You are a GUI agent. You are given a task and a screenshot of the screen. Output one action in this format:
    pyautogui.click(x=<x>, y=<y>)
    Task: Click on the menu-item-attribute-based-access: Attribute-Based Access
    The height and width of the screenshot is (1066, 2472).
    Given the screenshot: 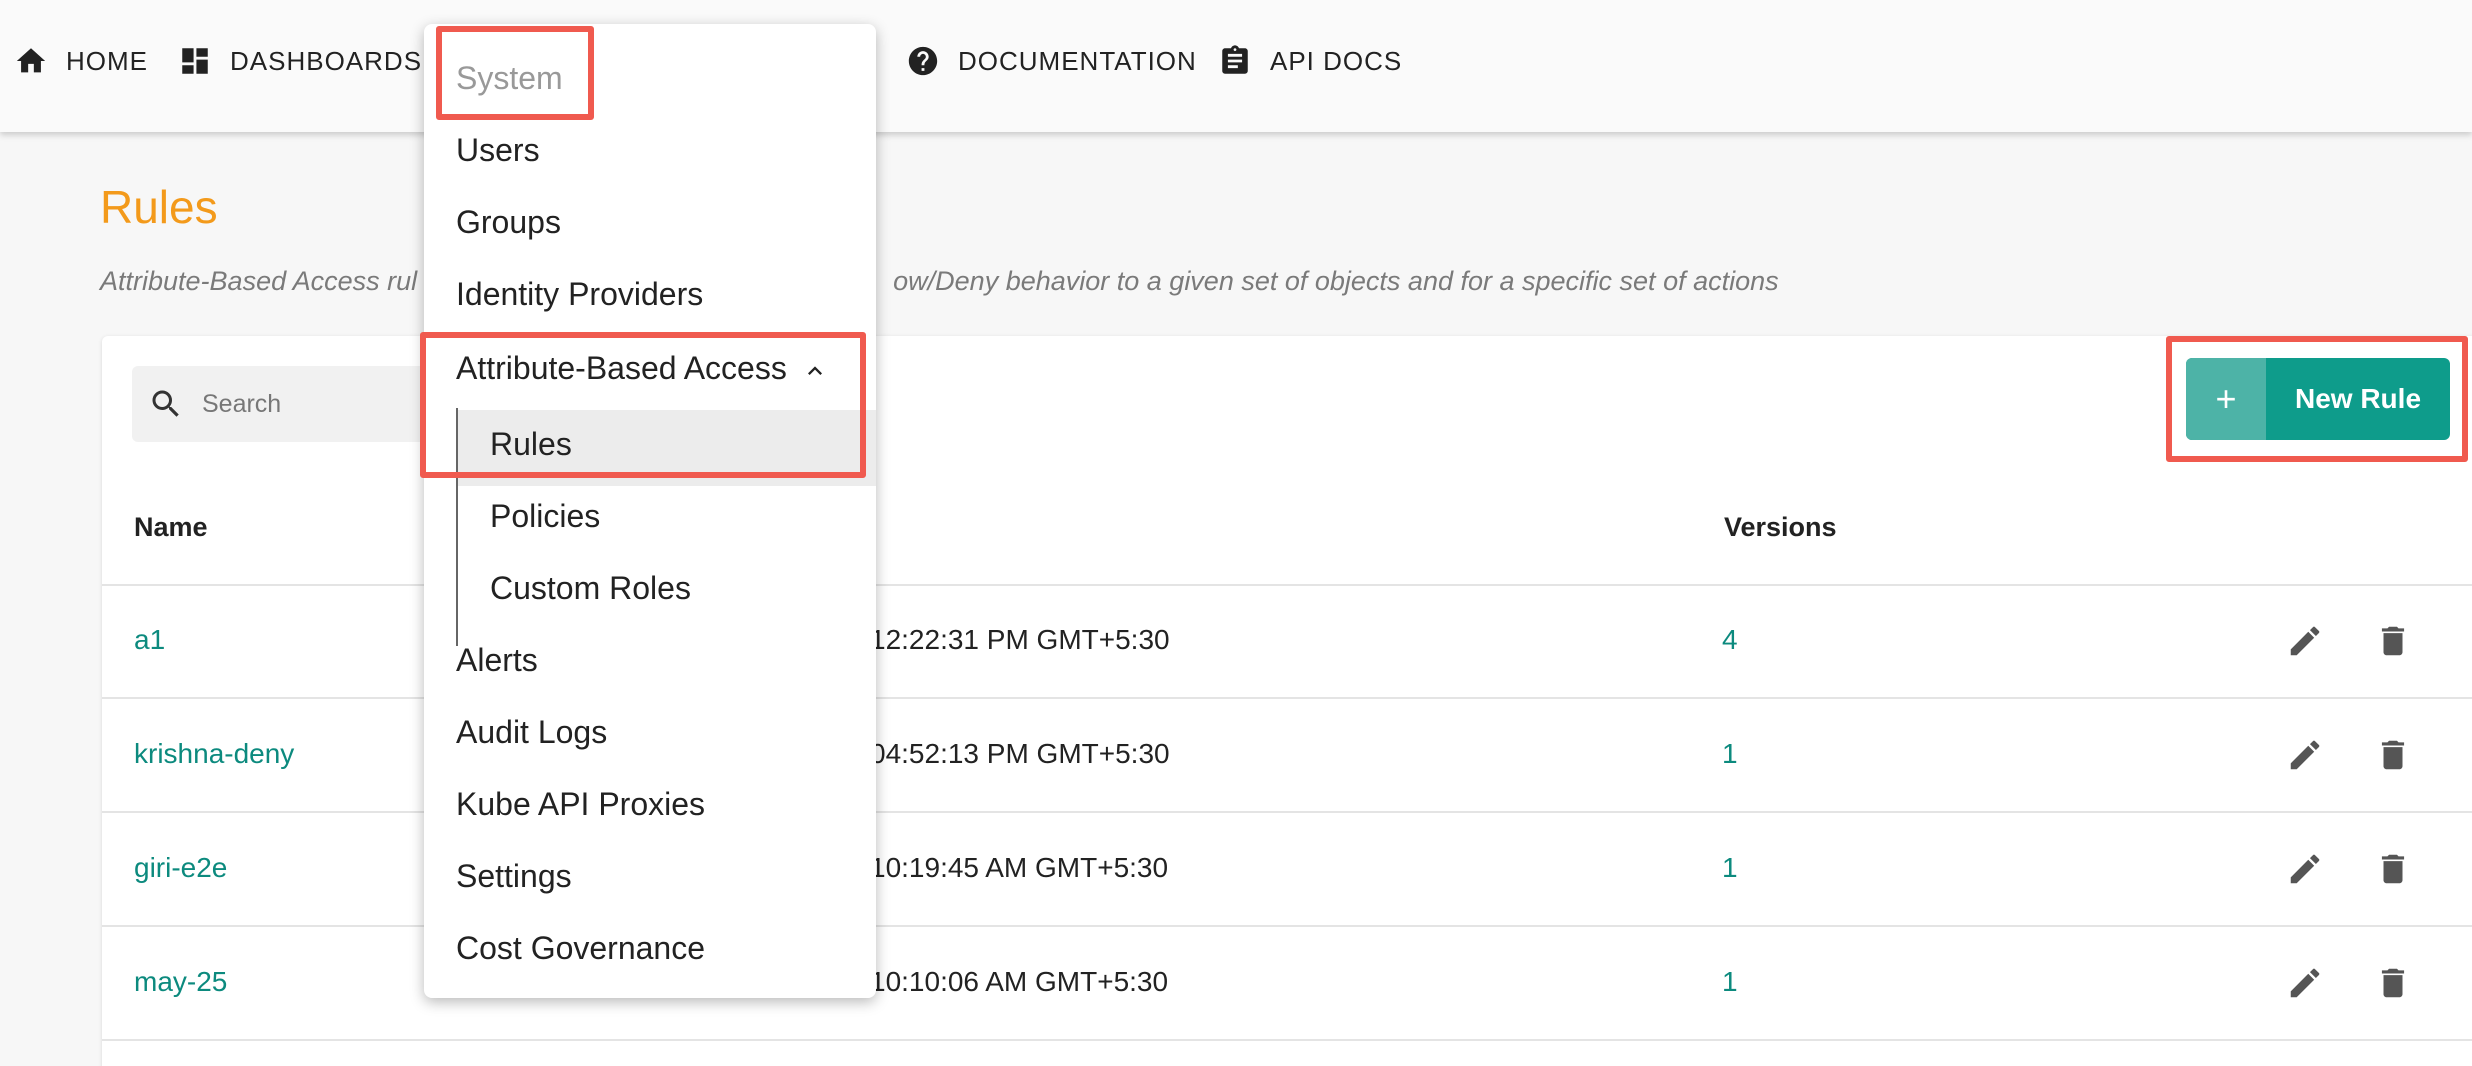 What is the action you would take?
    pyautogui.click(x=642, y=368)
    